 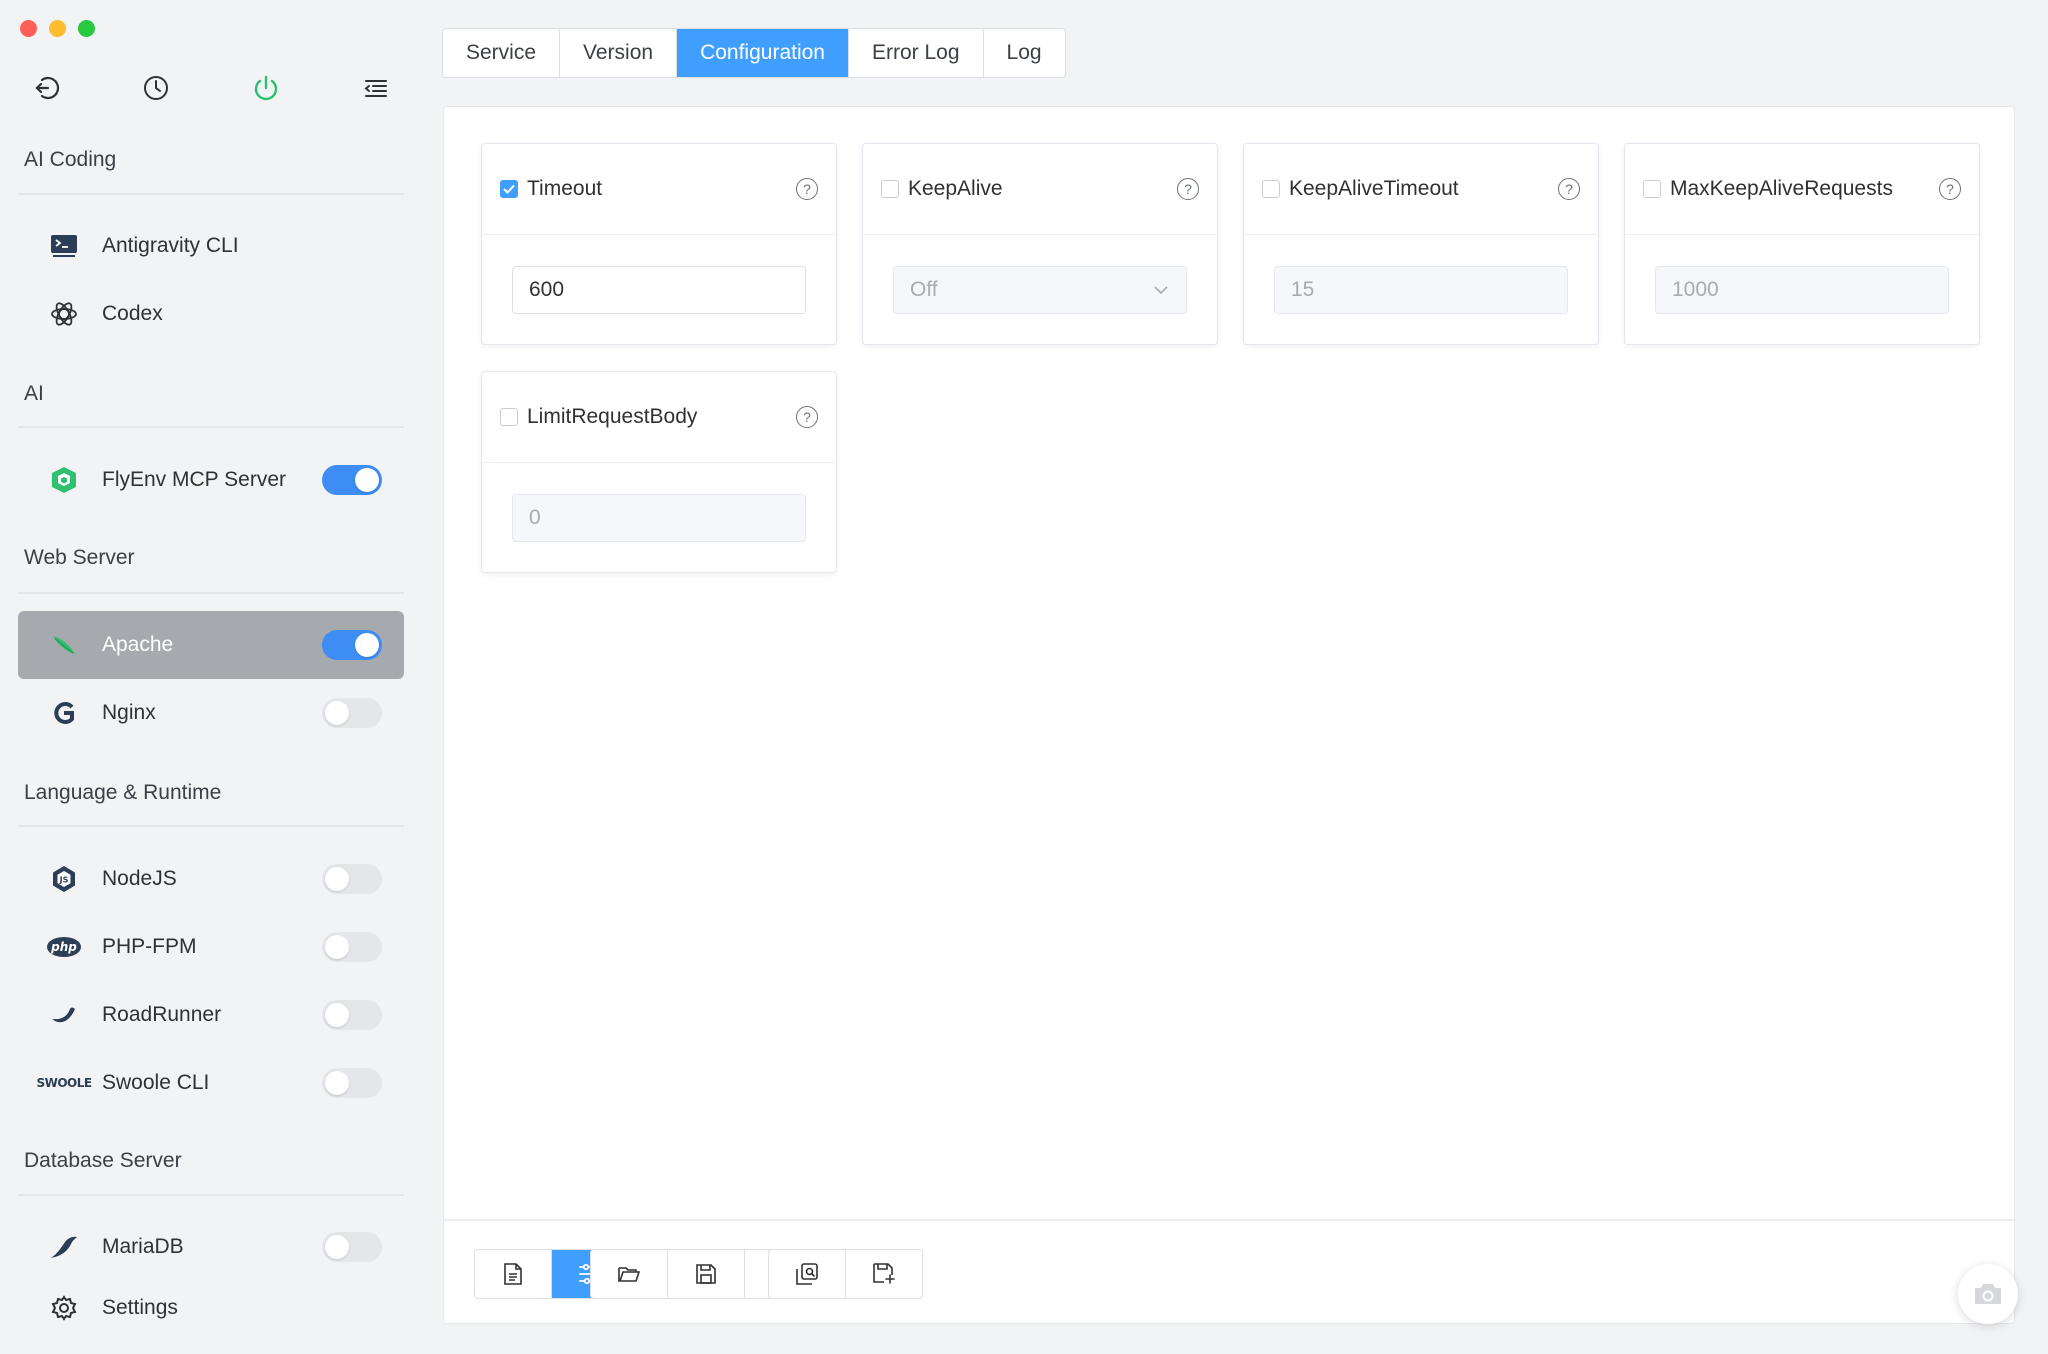 I want to click on sidebar-item-swoole-cli: SWOOLE Swoole CLI, so click(x=211, y=1083).